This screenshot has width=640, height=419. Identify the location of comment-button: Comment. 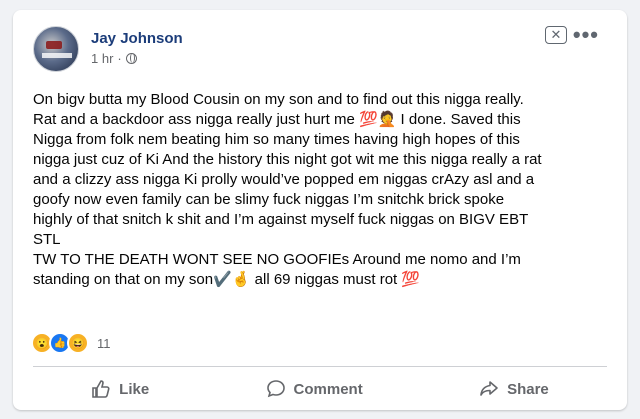
(314, 389).